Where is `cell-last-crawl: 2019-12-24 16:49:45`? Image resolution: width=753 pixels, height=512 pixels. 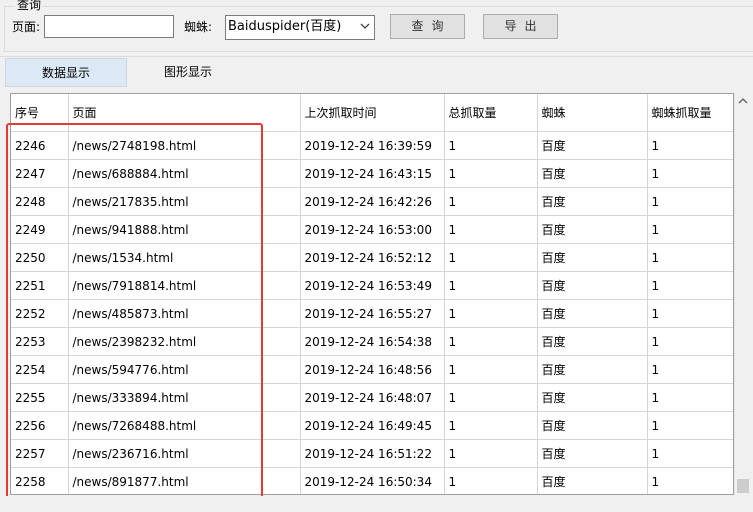
cell-last-crawl: 2019-12-24 16:49:45 is located at coordinates (372, 425).